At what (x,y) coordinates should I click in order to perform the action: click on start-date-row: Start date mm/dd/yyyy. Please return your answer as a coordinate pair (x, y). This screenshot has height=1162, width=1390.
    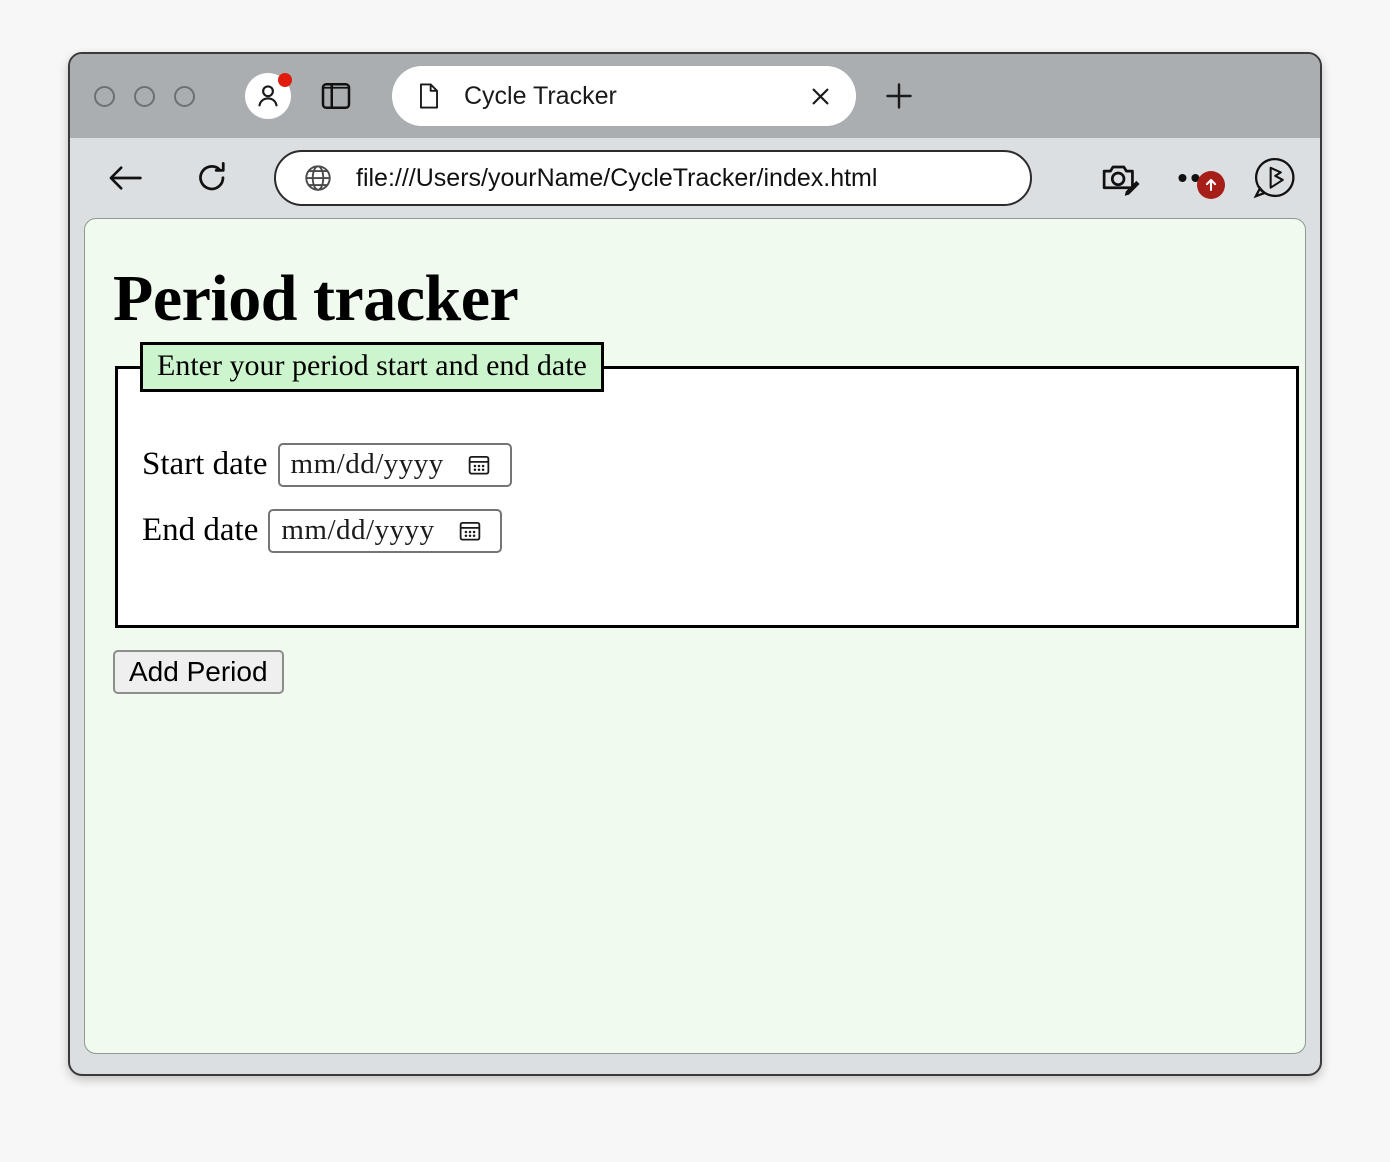
    Looking at the image, I should click on (719, 464).